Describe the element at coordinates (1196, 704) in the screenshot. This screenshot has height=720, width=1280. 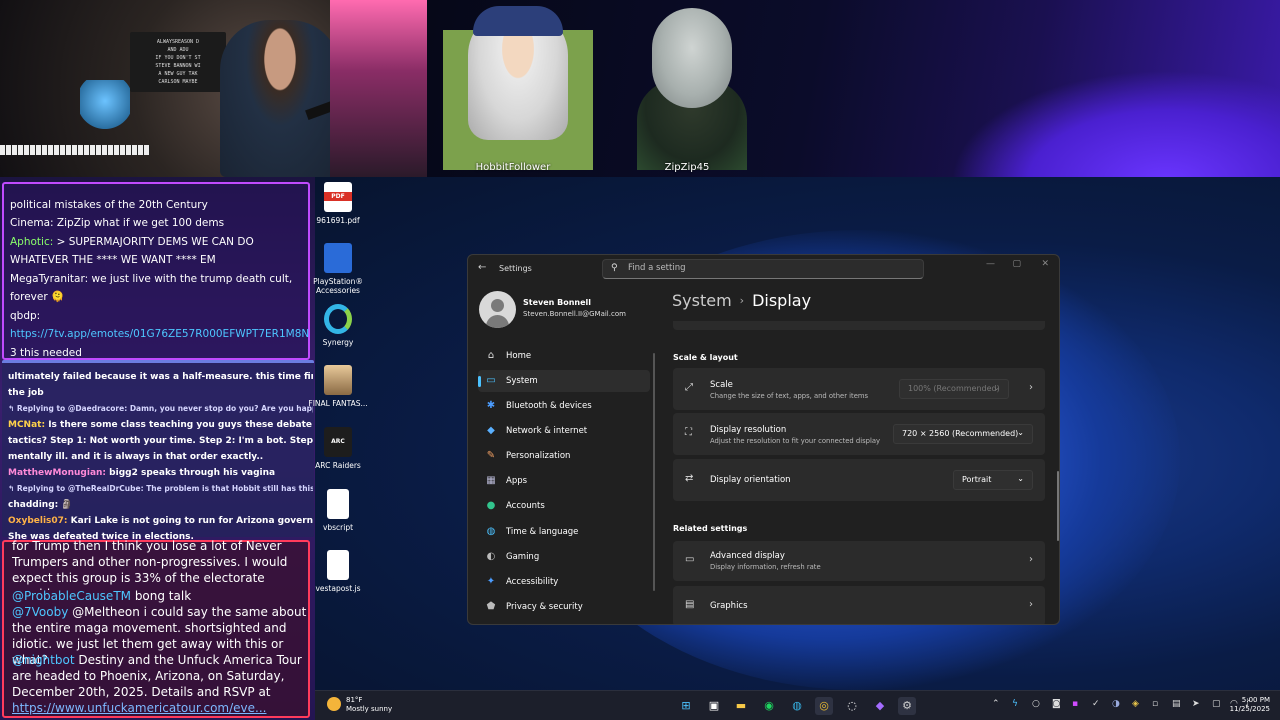
I see `send-icon: ➤` at that location.